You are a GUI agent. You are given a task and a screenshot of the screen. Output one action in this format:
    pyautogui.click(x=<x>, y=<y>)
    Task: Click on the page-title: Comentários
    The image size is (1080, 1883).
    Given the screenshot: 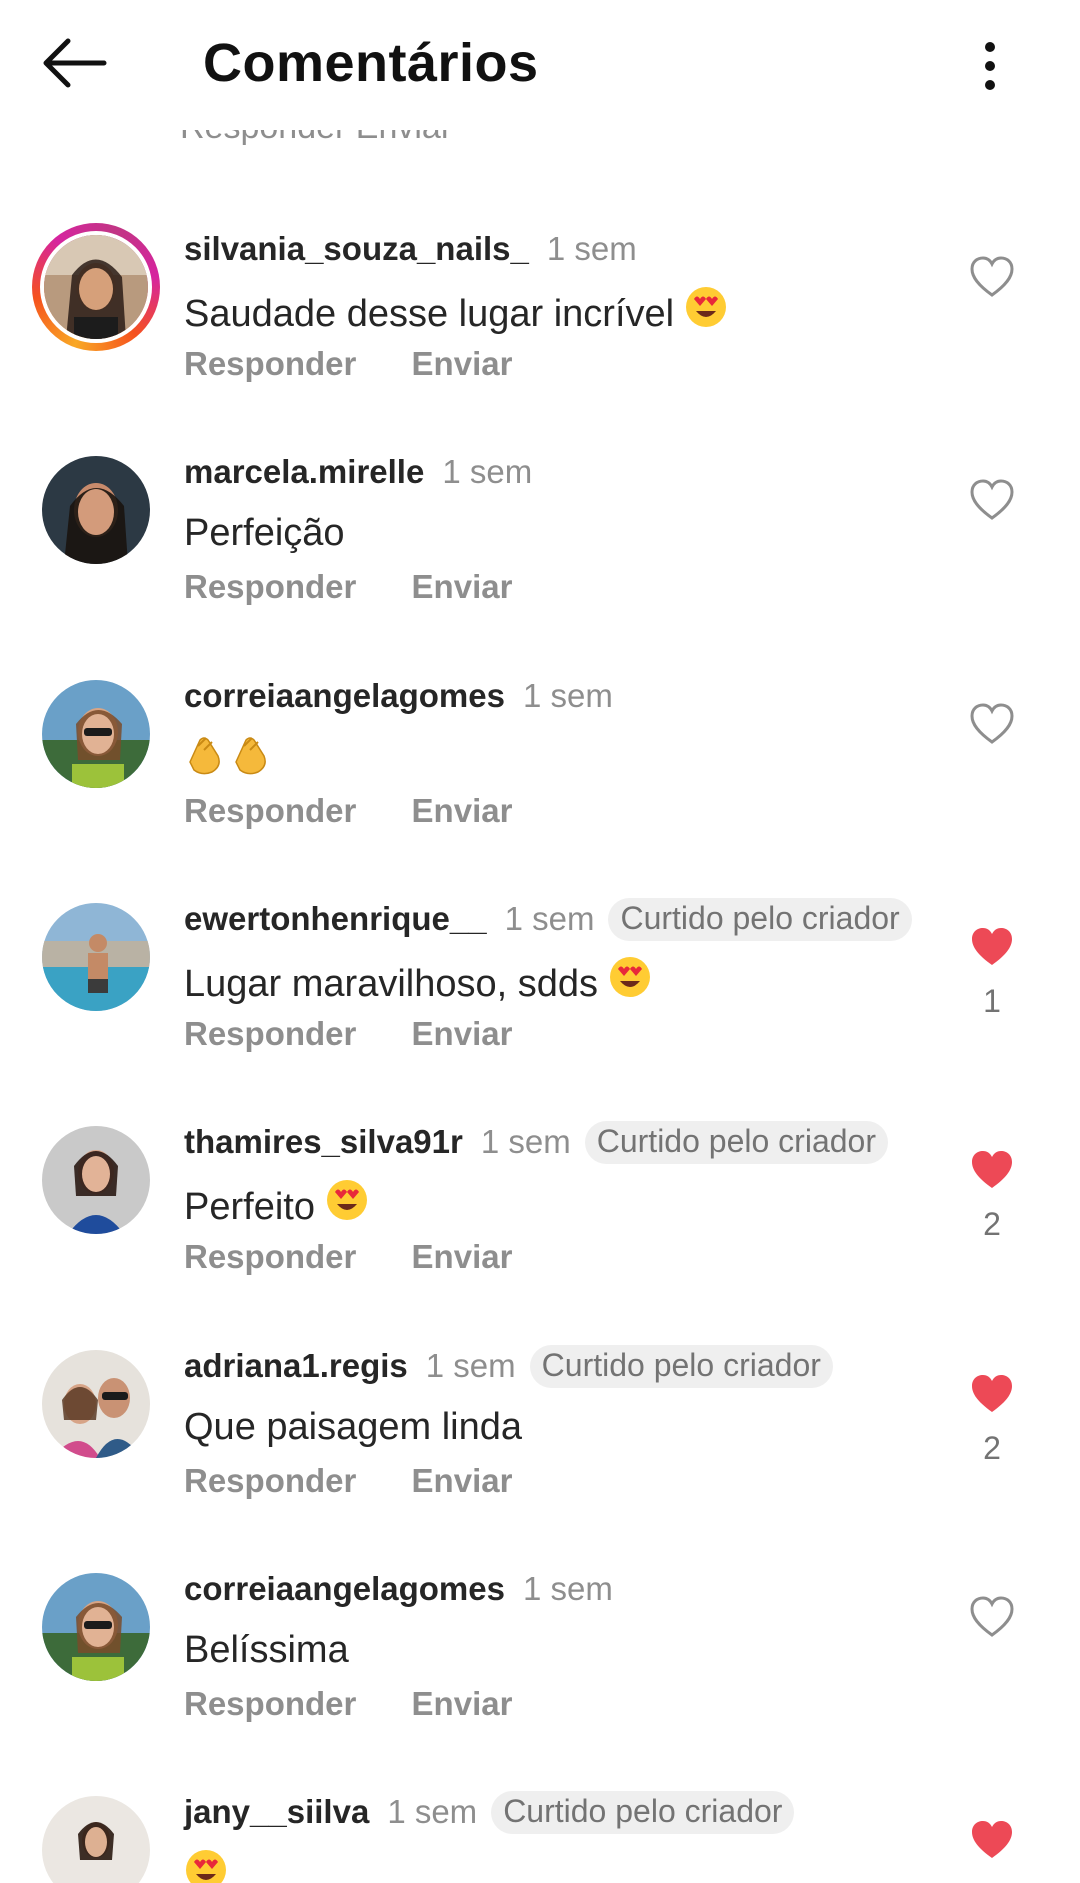 What is the action you would take?
    pyautogui.click(x=371, y=63)
    